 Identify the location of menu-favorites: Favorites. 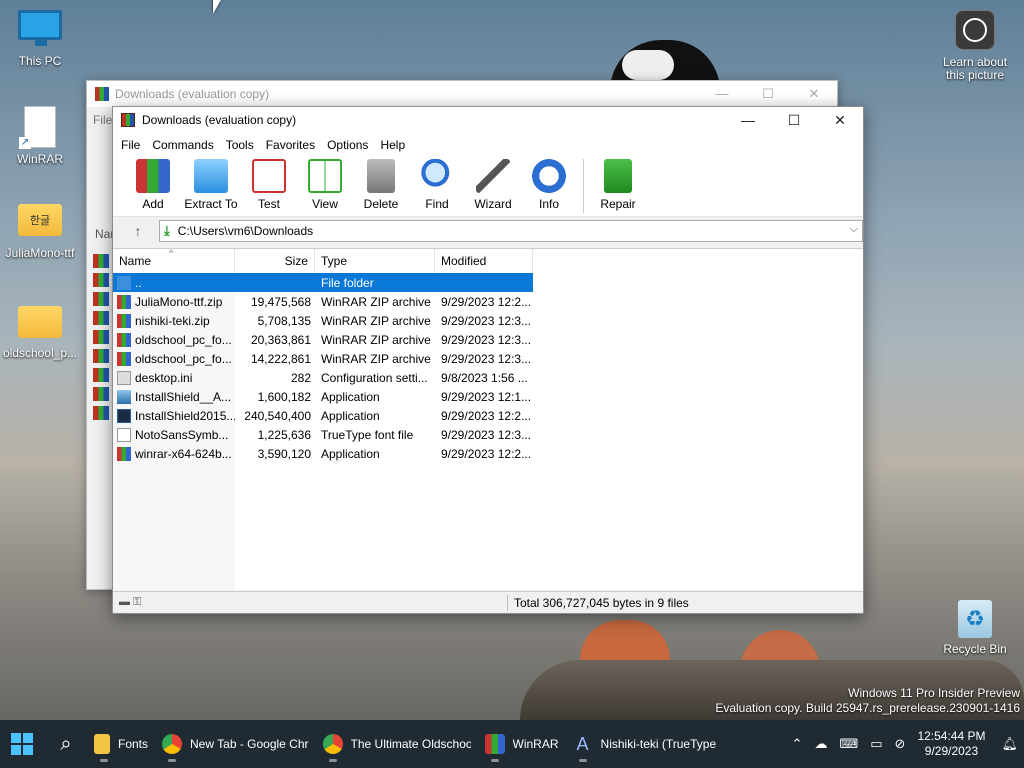
(290, 145).